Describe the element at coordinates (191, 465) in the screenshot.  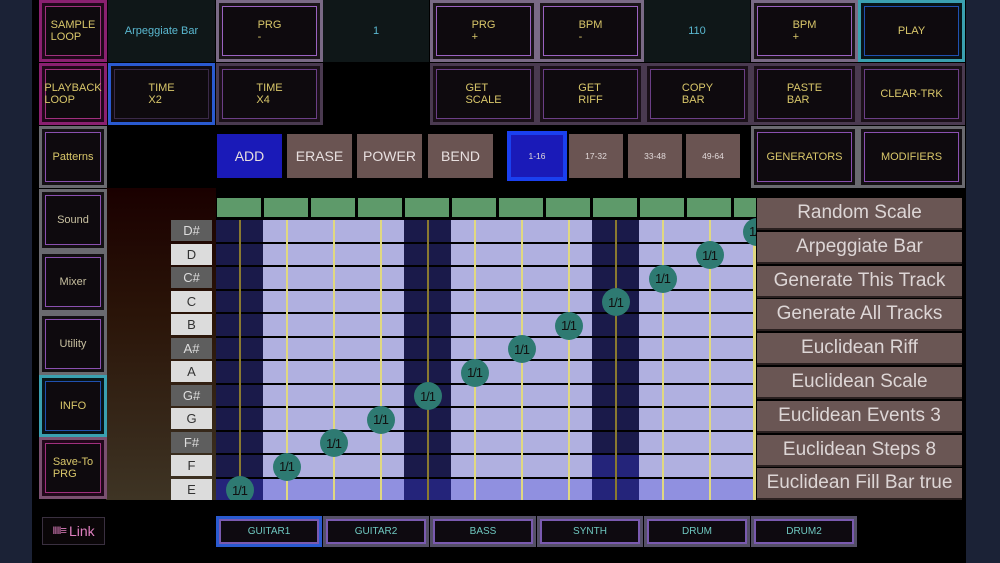
I see `piano-key: F` at that location.